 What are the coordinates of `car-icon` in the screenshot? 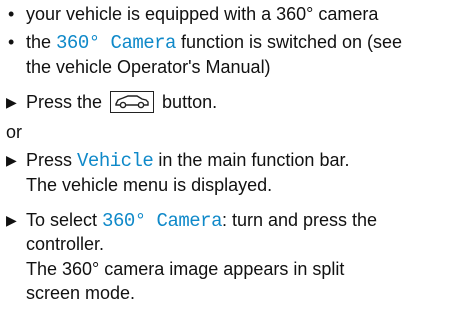 It's located at (132, 102).